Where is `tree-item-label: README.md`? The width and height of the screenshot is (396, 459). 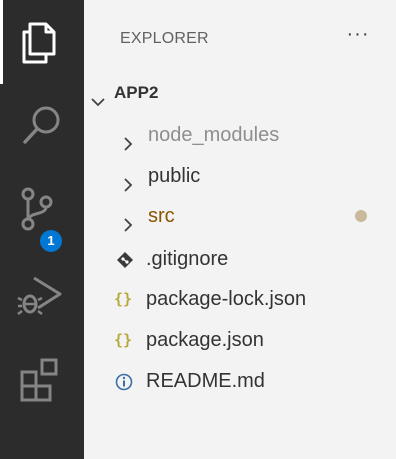 tree-item-label: README.md is located at coordinates (205, 381).